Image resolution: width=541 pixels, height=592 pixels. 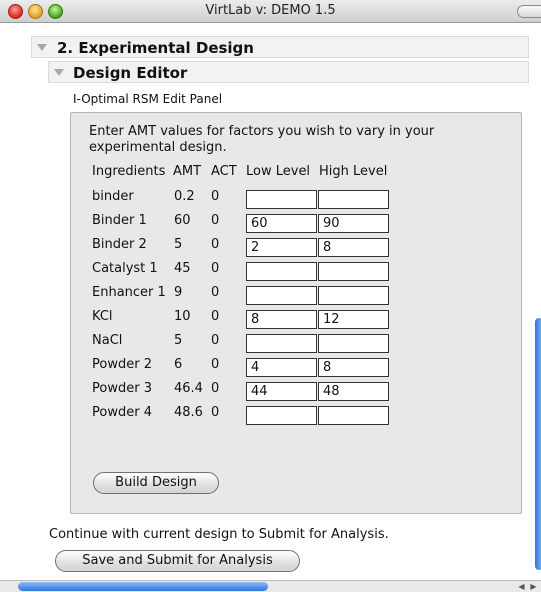 What do you see at coordinates (182, 220) in the screenshot?
I see `amt-value: 60` at bounding box center [182, 220].